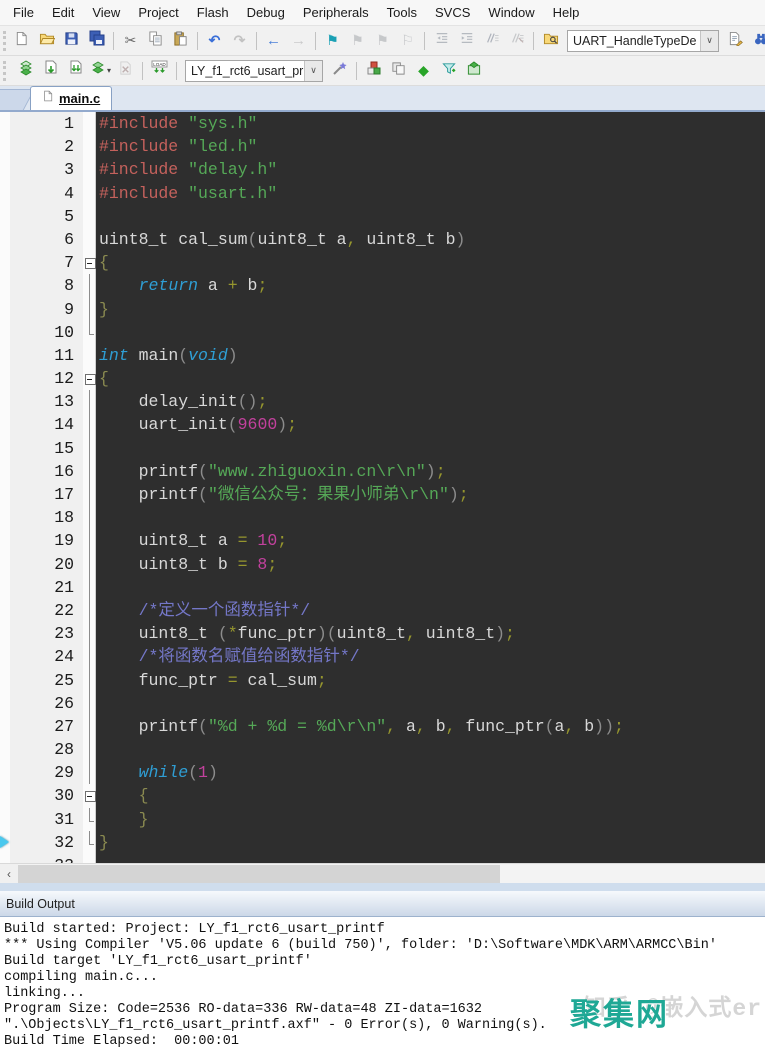  What do you see at coordinates (75, 71) in the screenshot?
I see `rebuild-button` at bounding box center [75, 71].